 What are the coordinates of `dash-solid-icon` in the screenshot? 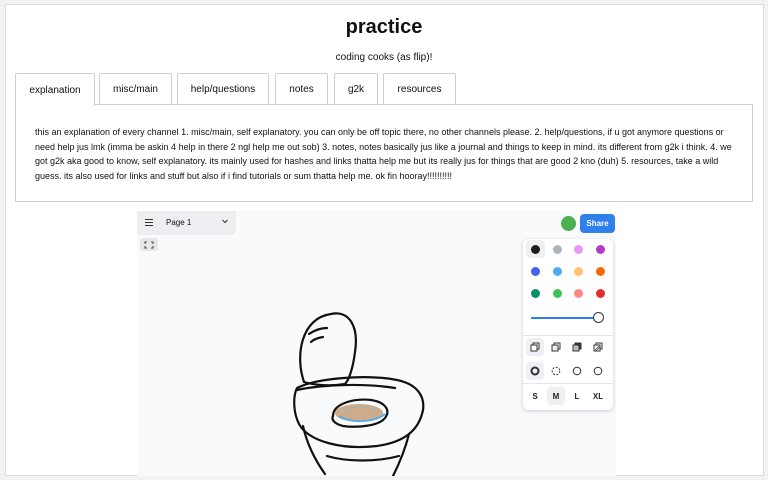 It's located at (598, 371).